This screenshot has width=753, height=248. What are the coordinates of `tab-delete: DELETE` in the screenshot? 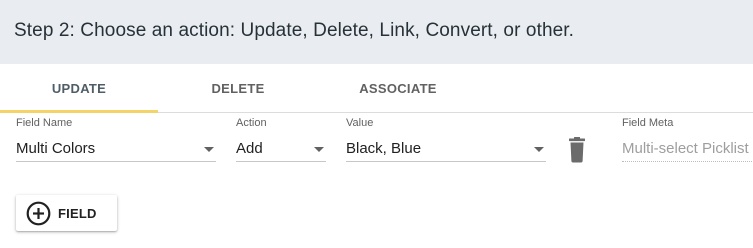 It's located at (238, 88).